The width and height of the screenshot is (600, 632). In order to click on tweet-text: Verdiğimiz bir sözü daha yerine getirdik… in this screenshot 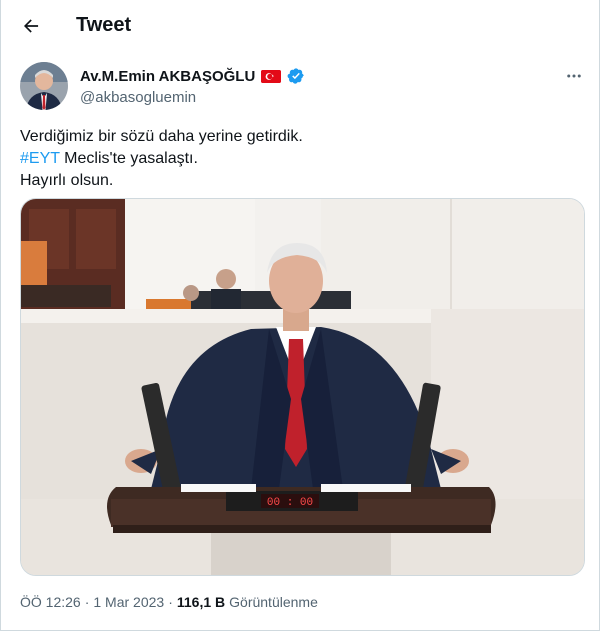, I will do `click(161, 159)`.